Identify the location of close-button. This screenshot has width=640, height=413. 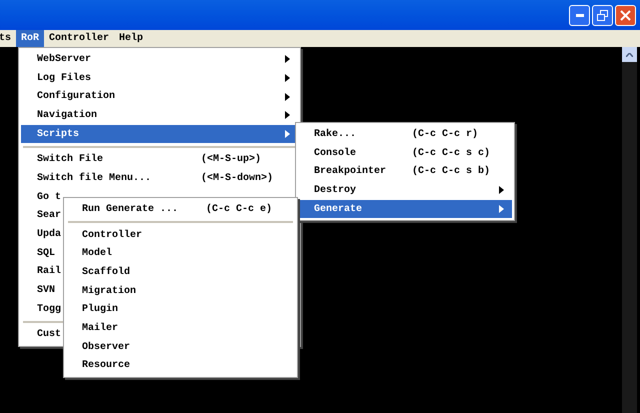
(625, 15).